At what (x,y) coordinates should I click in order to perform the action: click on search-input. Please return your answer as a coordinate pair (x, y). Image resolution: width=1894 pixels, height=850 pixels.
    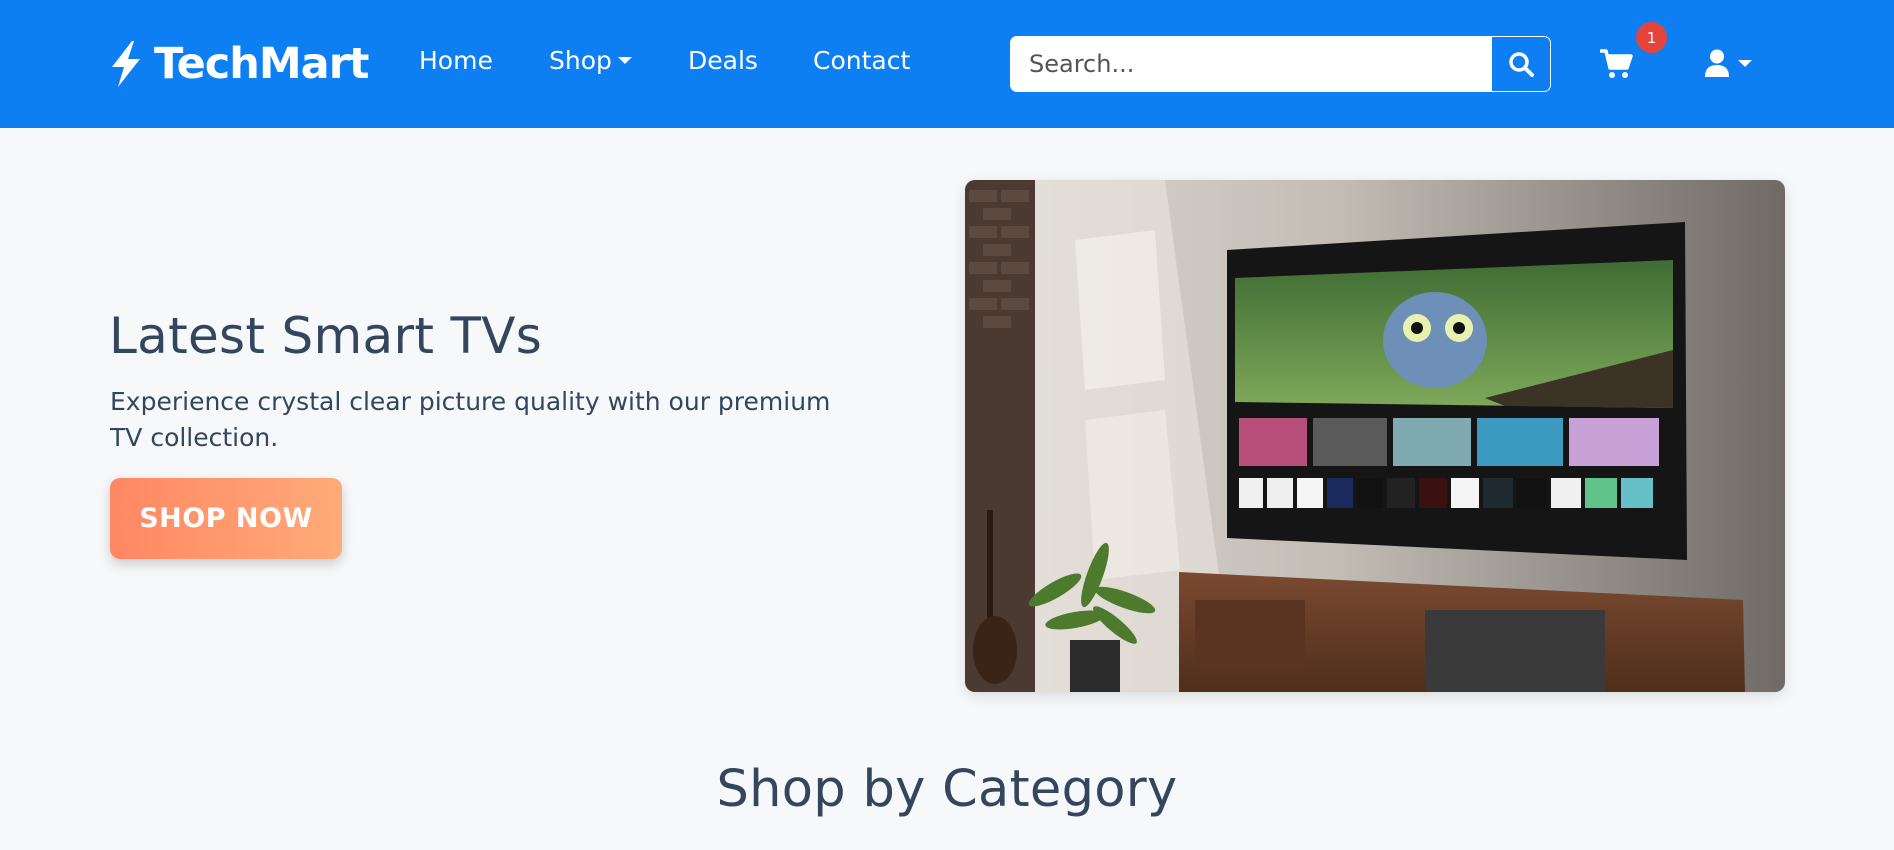
    Looking at the image, I should click on (1250, 64).